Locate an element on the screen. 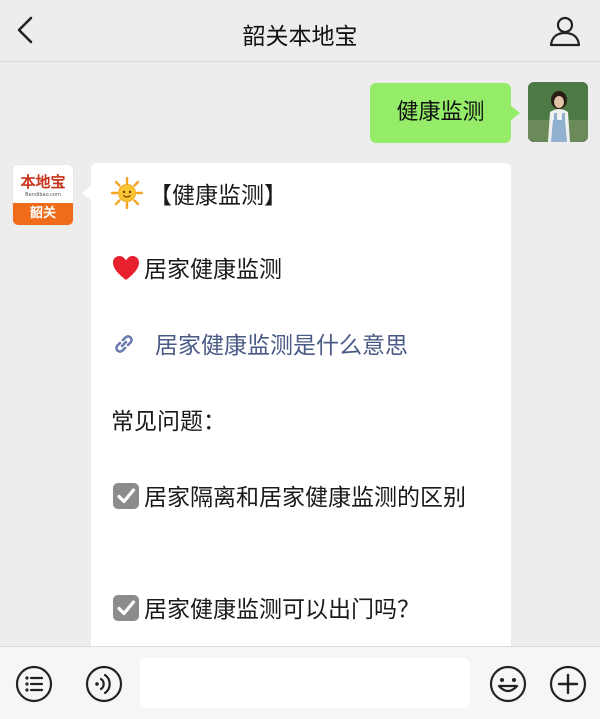 The width and height of the screenshot is (600, 719). input-toolbar is located at coordinates (300, 682).